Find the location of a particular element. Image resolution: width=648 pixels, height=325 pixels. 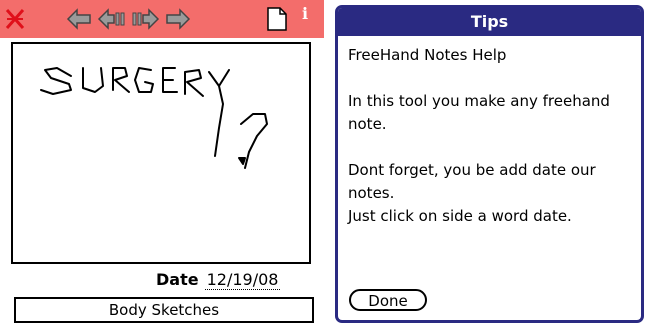

notebook-name-field: Body Sketches is located at coordinates (164, 310).